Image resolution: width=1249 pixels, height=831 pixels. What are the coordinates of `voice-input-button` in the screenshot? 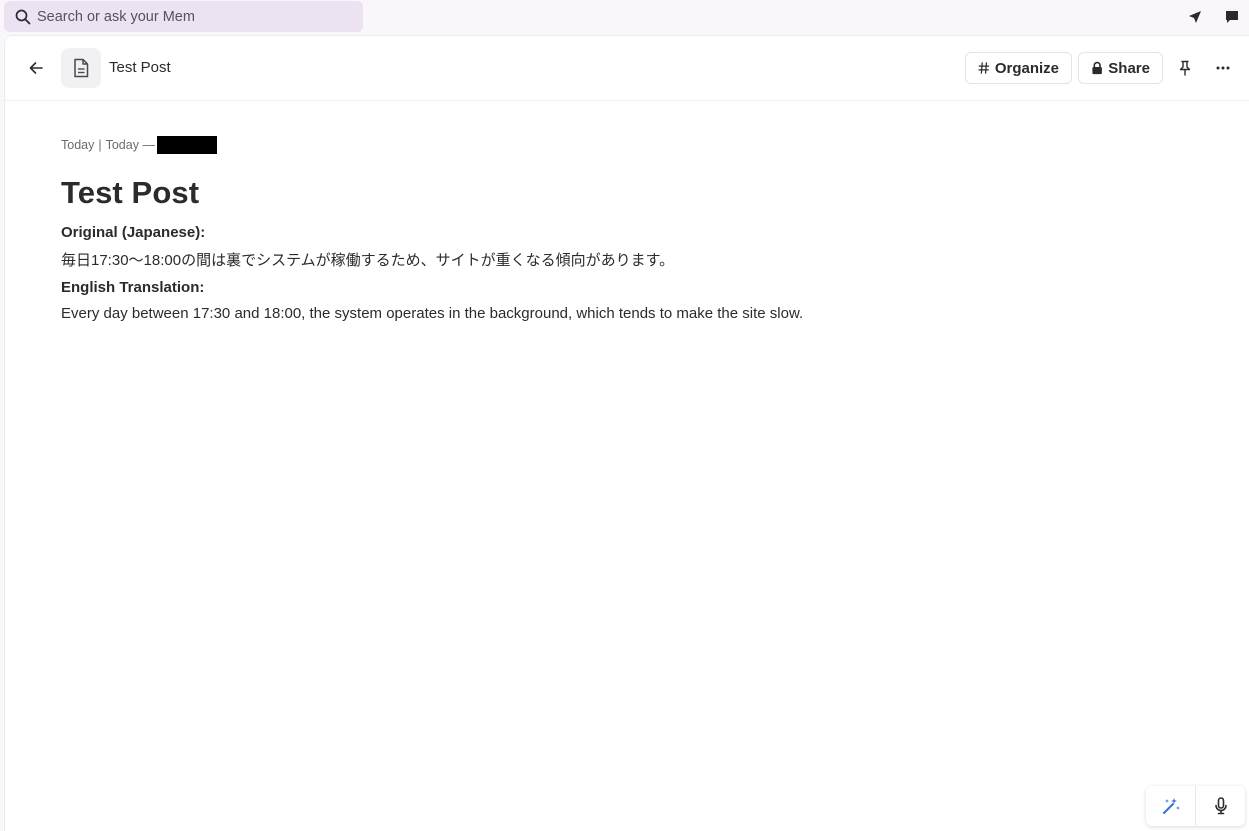 It's located at (1220, 806).